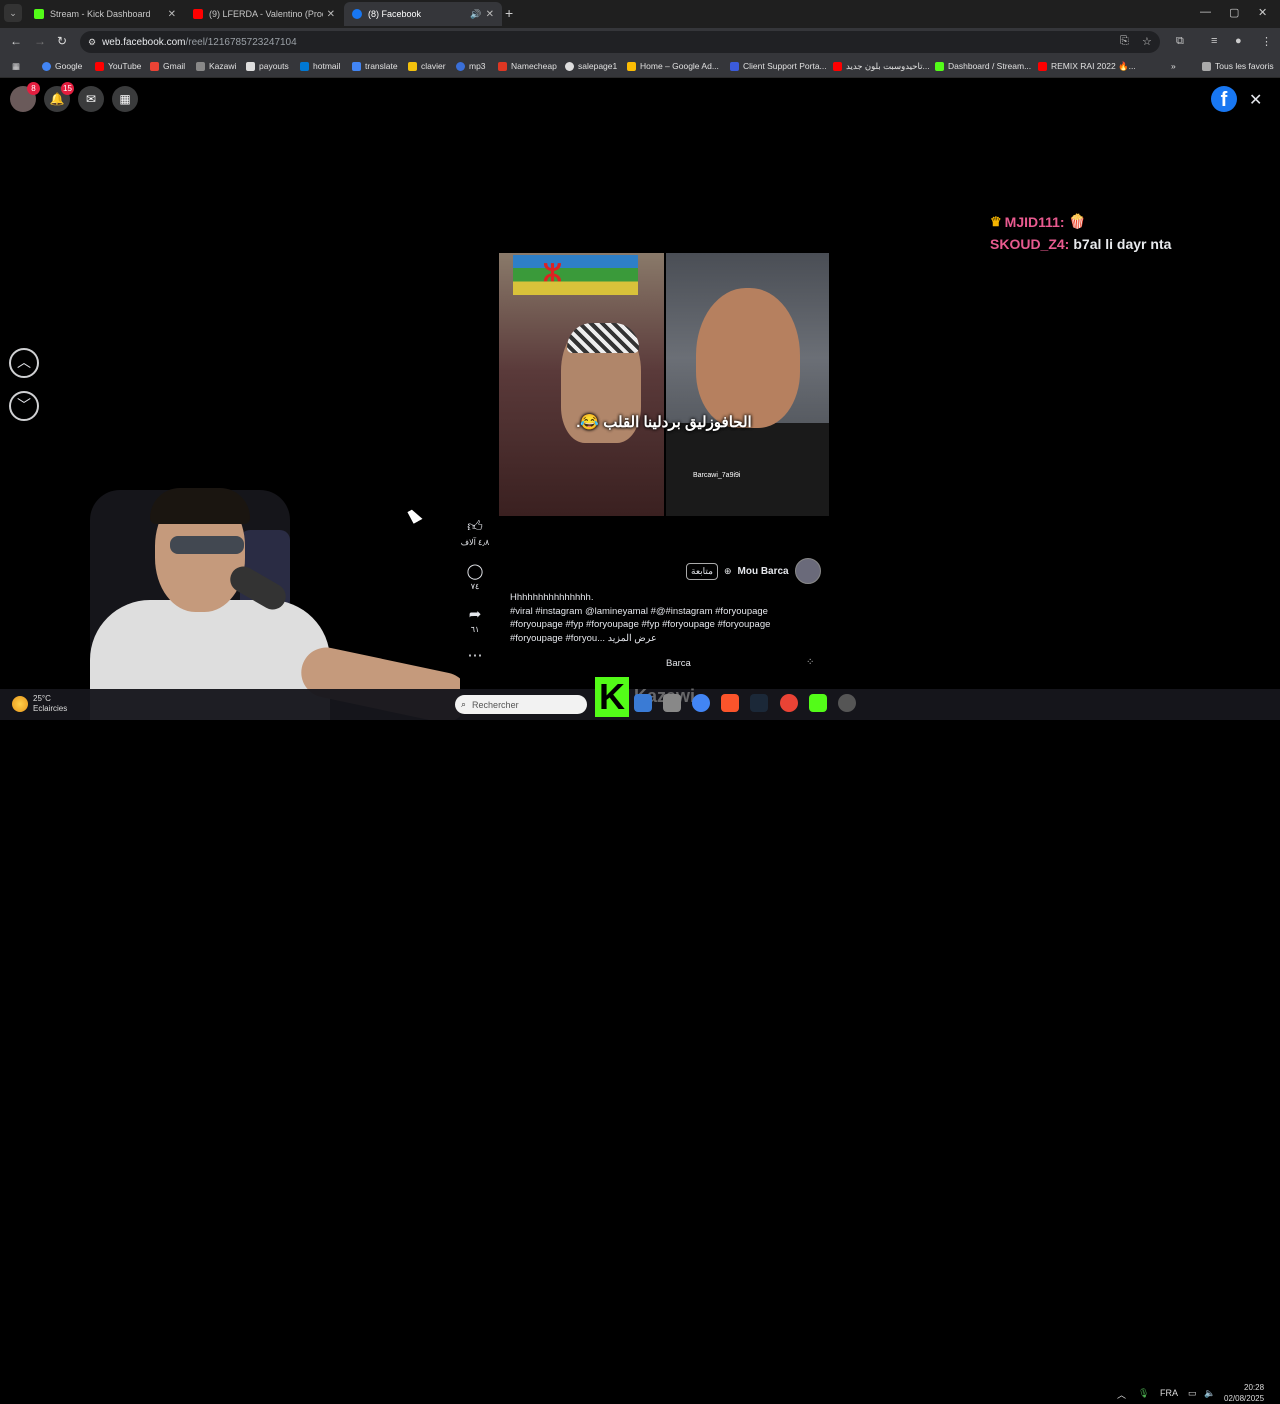 The image size is (1280, 1404). Describe the element at coordinates (1192, 1393) in the screenshot. I see `network-icon: ▭` at that location.